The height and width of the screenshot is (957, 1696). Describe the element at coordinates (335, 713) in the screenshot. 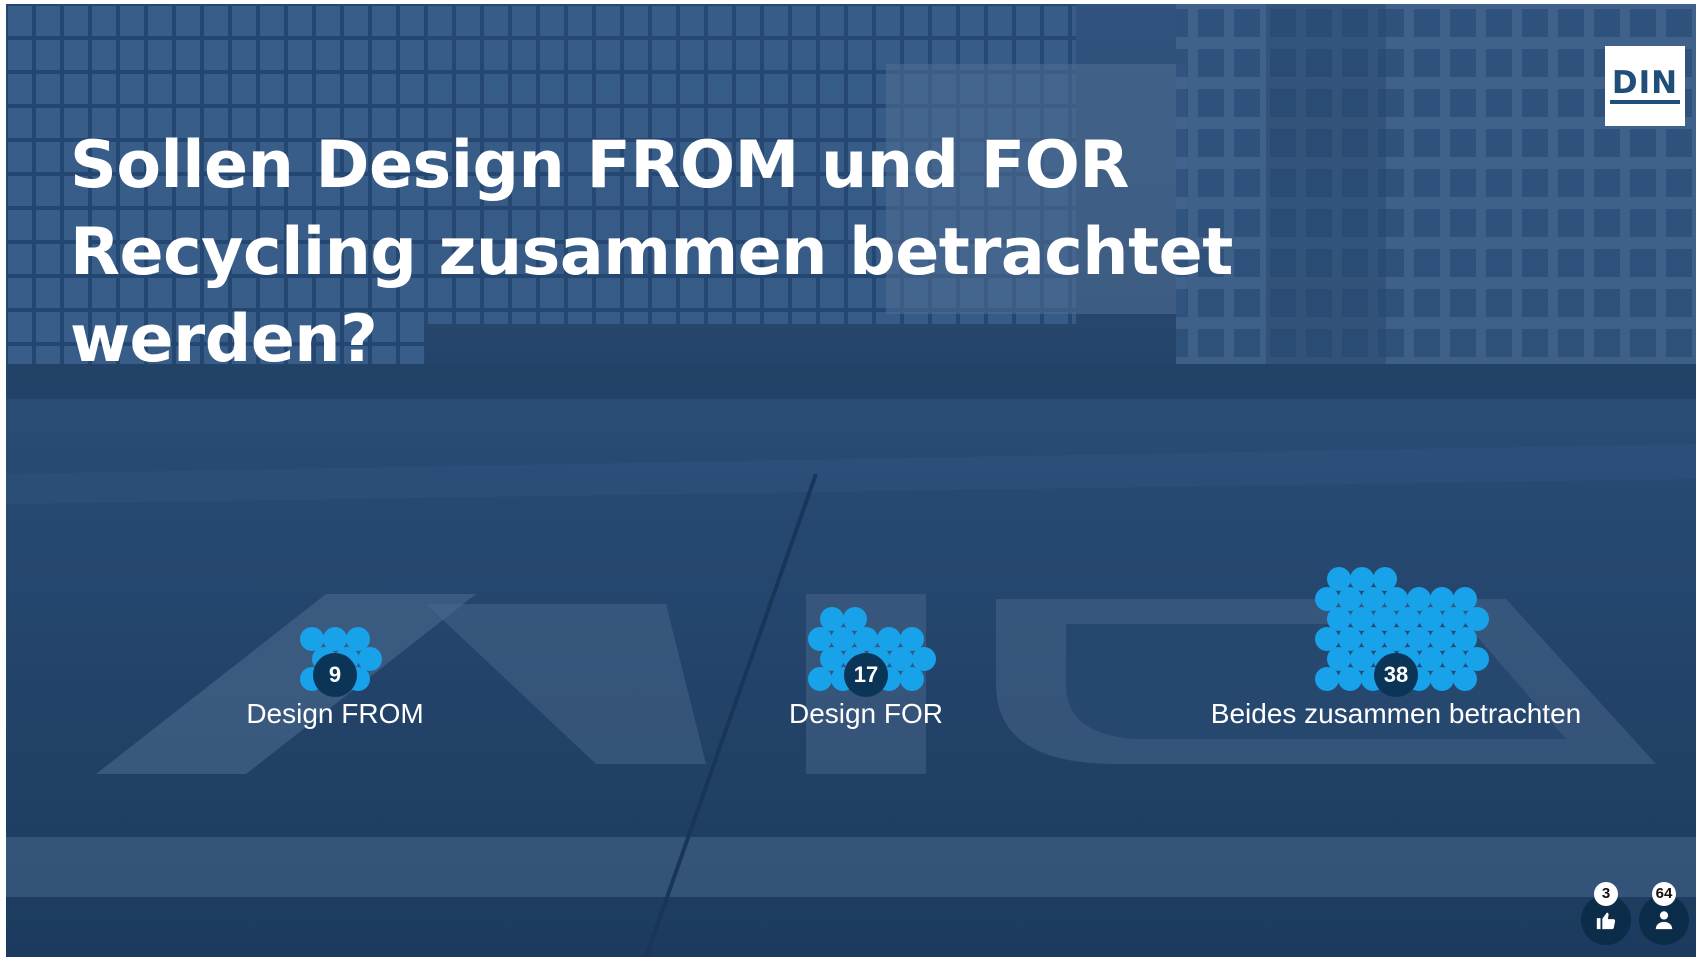

I see `option-label: Design FROM` at that location.